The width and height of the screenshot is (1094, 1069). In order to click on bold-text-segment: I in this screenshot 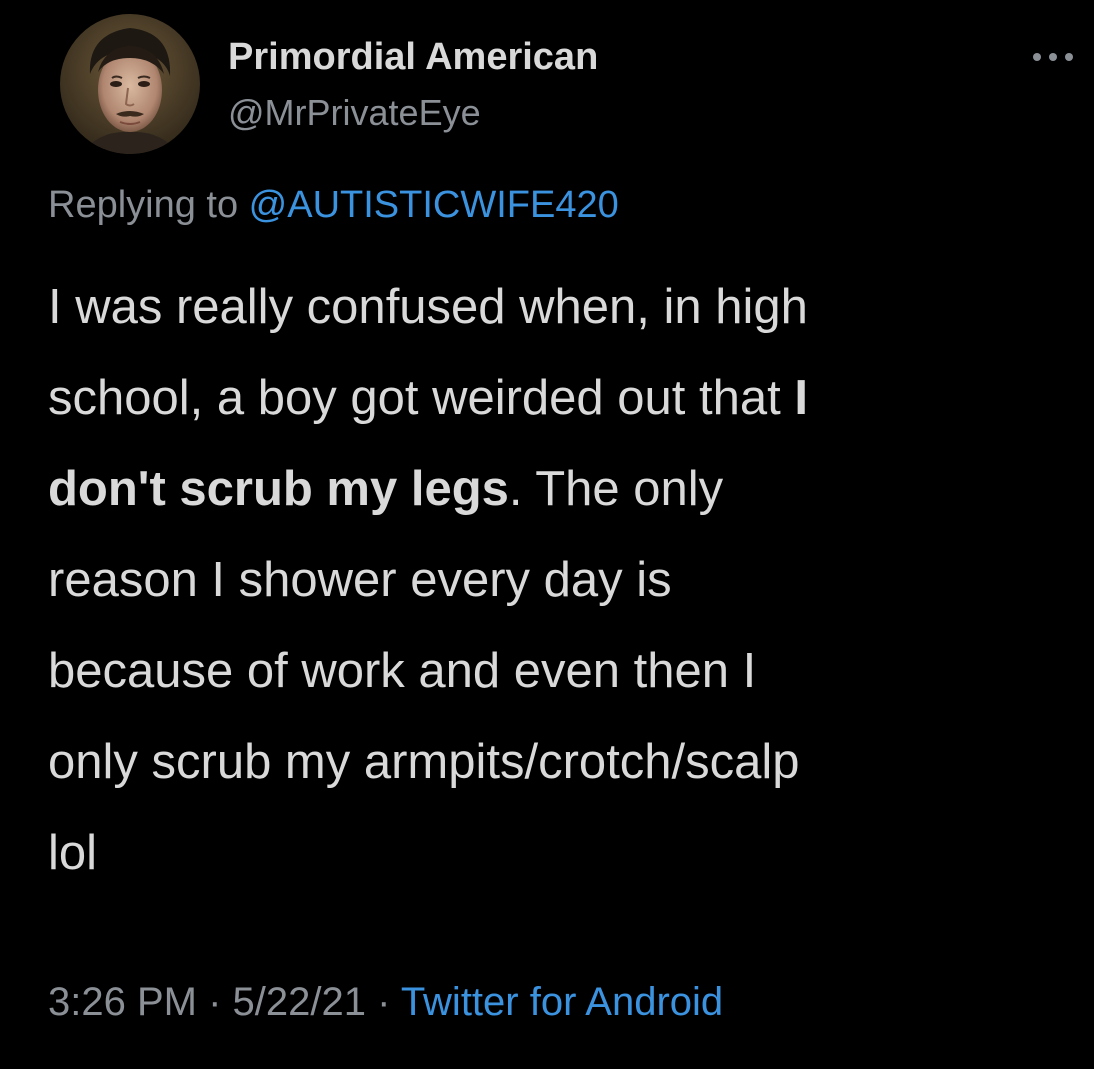, I will do `click(801, 398)`.